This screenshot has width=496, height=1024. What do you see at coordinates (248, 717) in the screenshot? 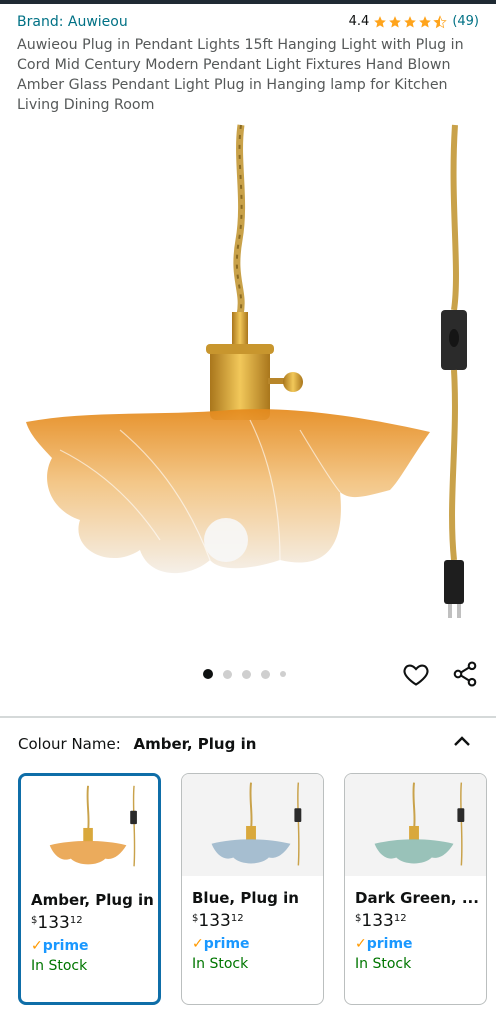
I see `section-divider` at bounding box center [248, 717].